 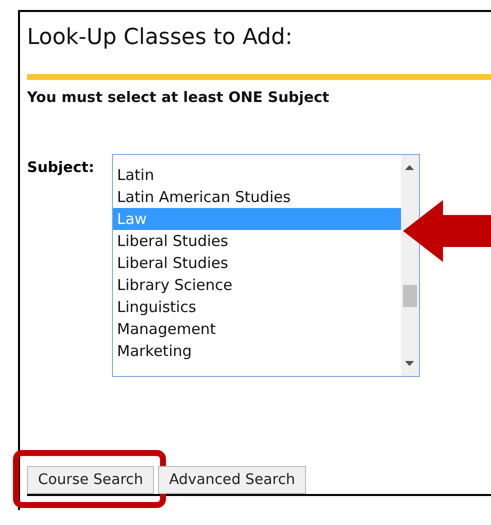 I want to click on scrollbar, so click(x=410, y=265).